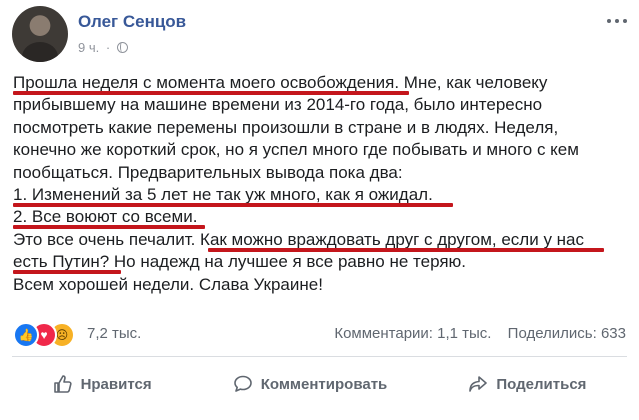 Image resolution: width=639 pixels, height=420 pixels. What do you see at coordinates (319, 356) in the screenshot?
I see `divider` at bounding box center [319, 356].